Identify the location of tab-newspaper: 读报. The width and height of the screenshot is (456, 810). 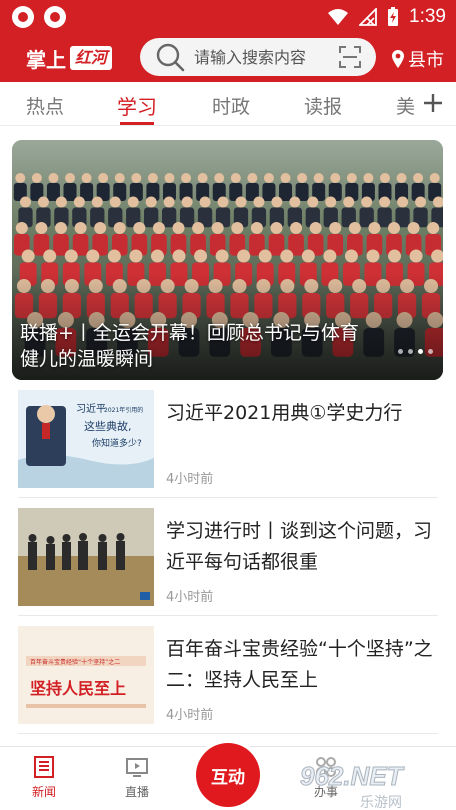
(323, 105).